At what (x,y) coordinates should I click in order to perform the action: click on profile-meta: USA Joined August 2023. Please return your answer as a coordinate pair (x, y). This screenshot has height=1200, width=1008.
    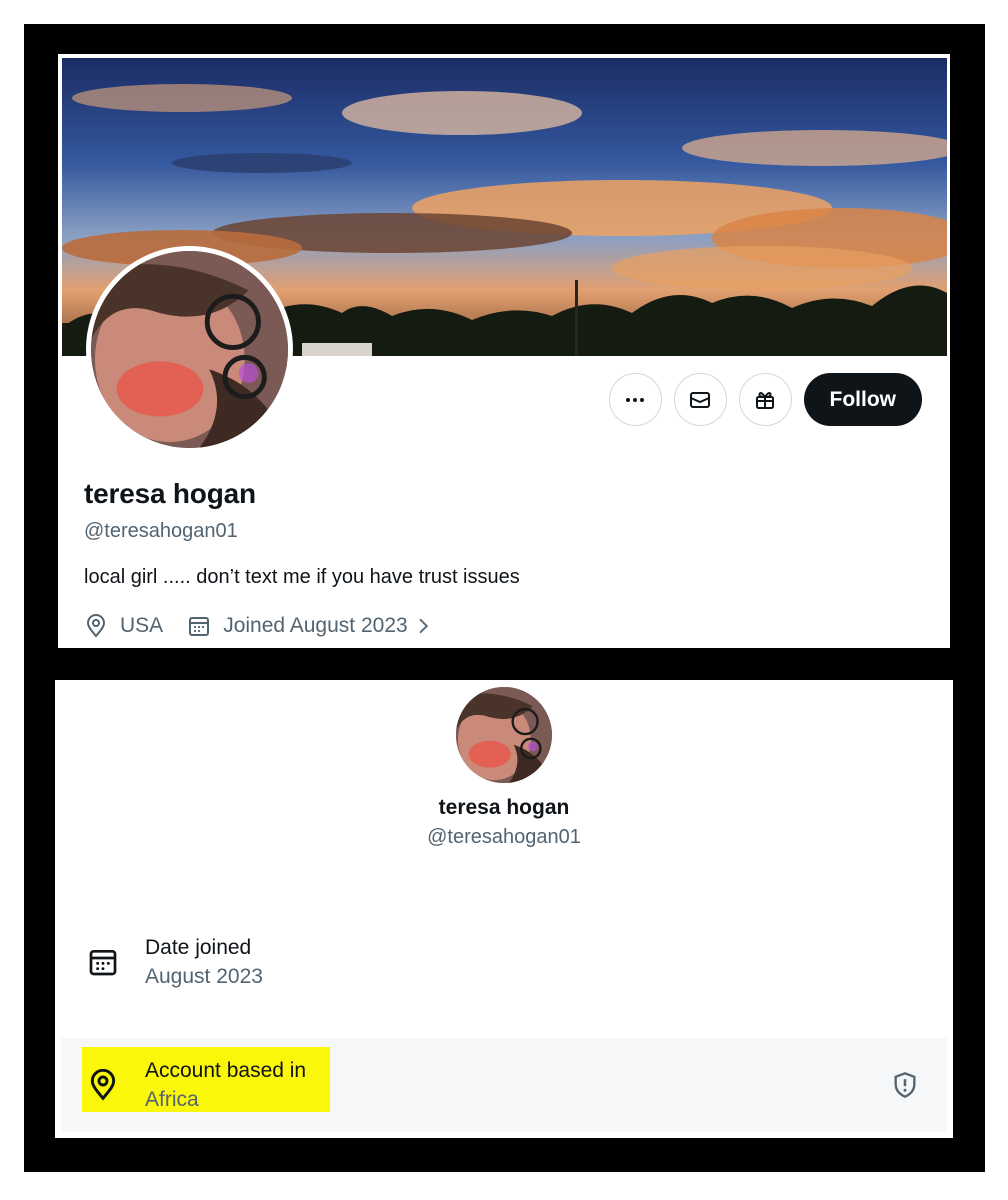
    Looking at the image, I should click on (270, 626).